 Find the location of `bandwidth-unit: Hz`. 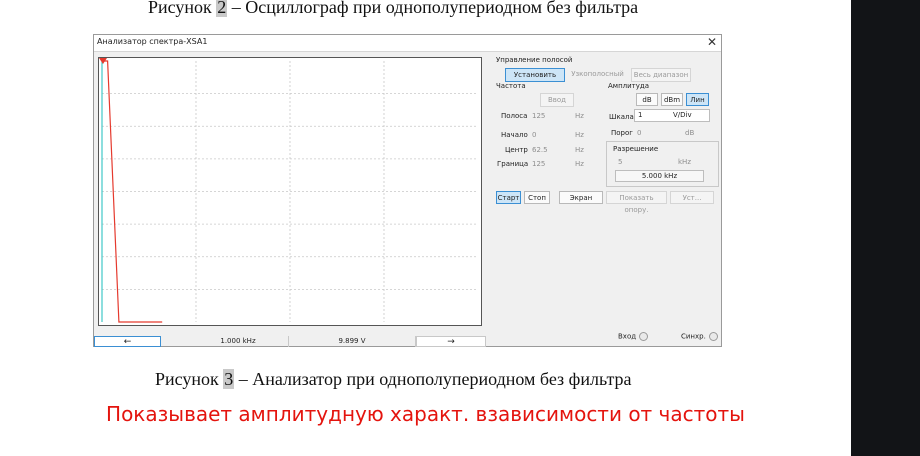

bandwidth-unit: Hz is located at coordinates (579, 116).